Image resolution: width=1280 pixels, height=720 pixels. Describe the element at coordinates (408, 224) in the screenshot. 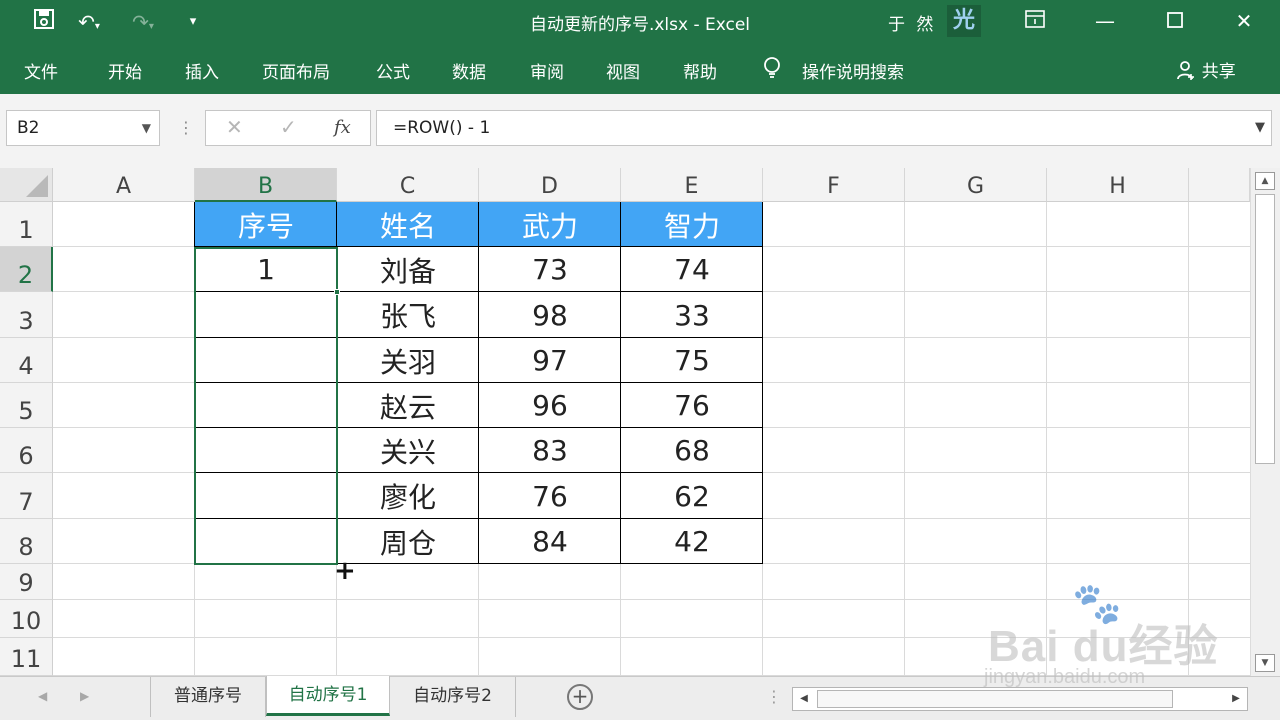

I see `cell-c1: 姓名` at that location.